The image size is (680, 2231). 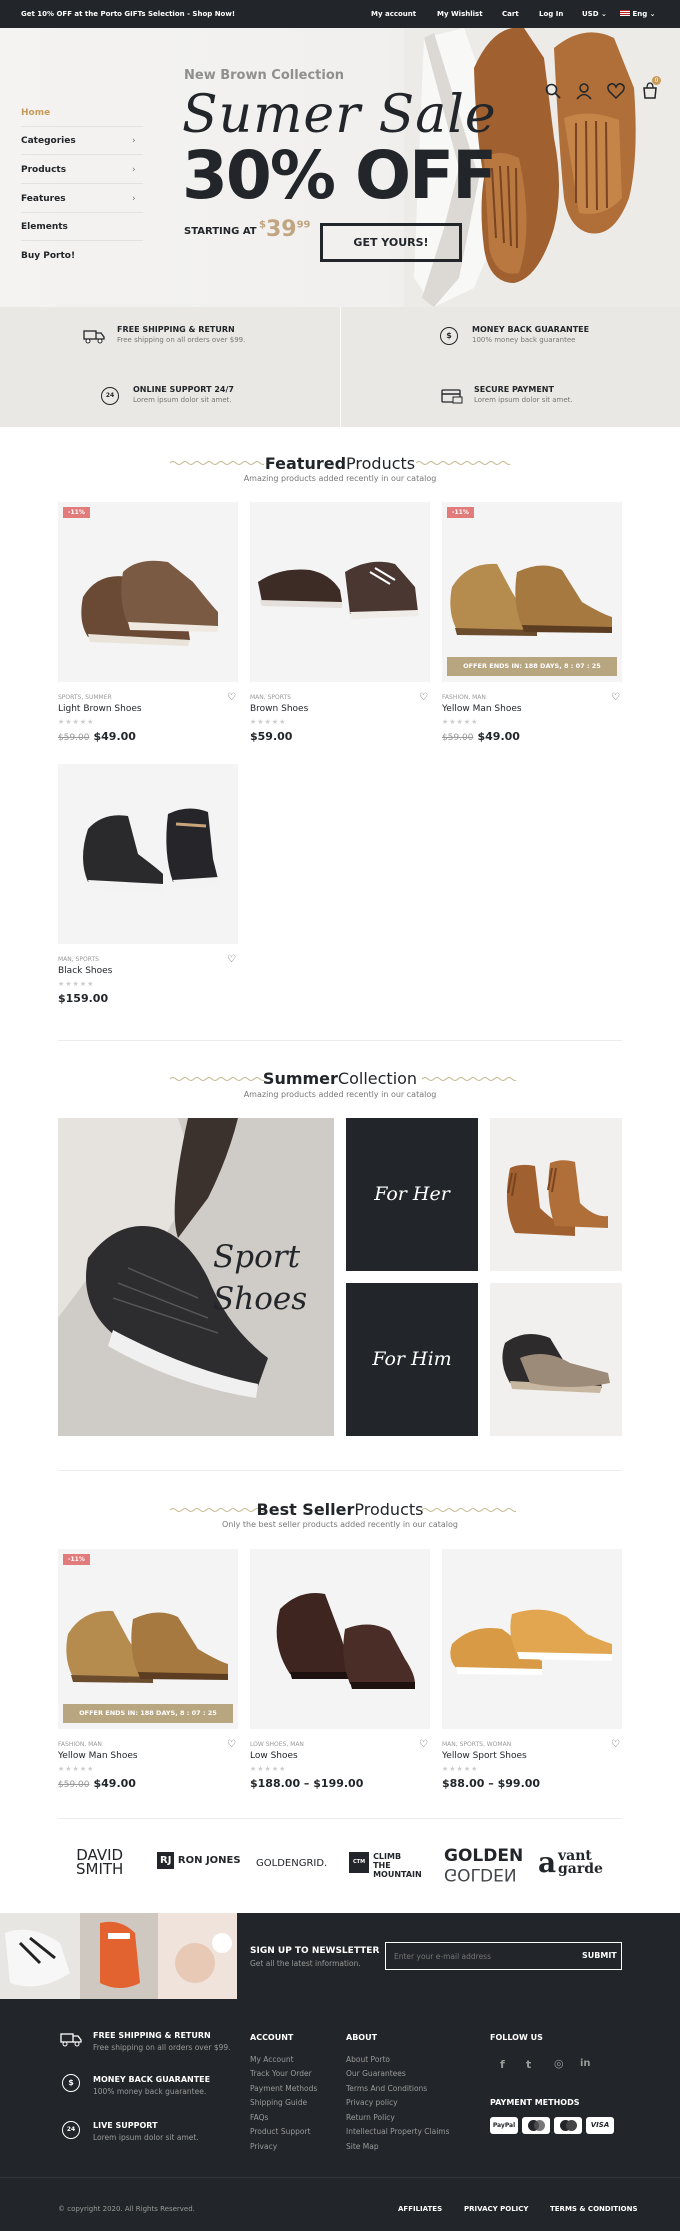 What do you see at coordinates (496, 2209) in the screenshot?
I see `privacy-policy-link: PRIVACY POLICY` at bounding box center [496, 2209].